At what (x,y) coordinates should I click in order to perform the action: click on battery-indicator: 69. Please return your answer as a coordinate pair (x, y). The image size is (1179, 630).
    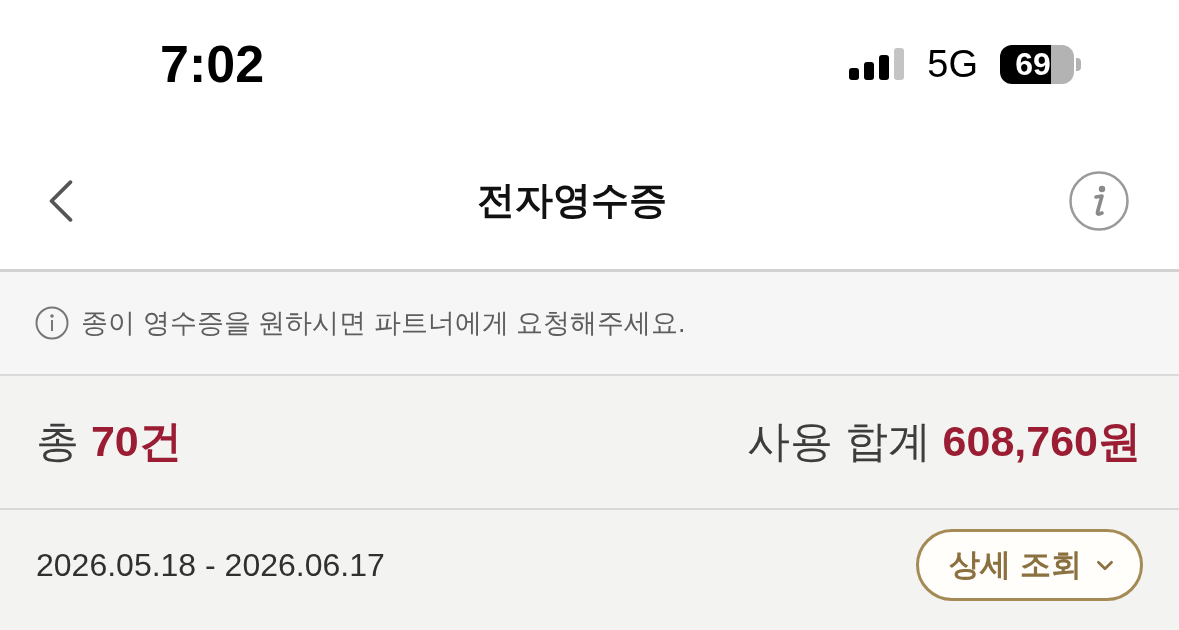
    Looking at the image, I should click on (1040, 64).